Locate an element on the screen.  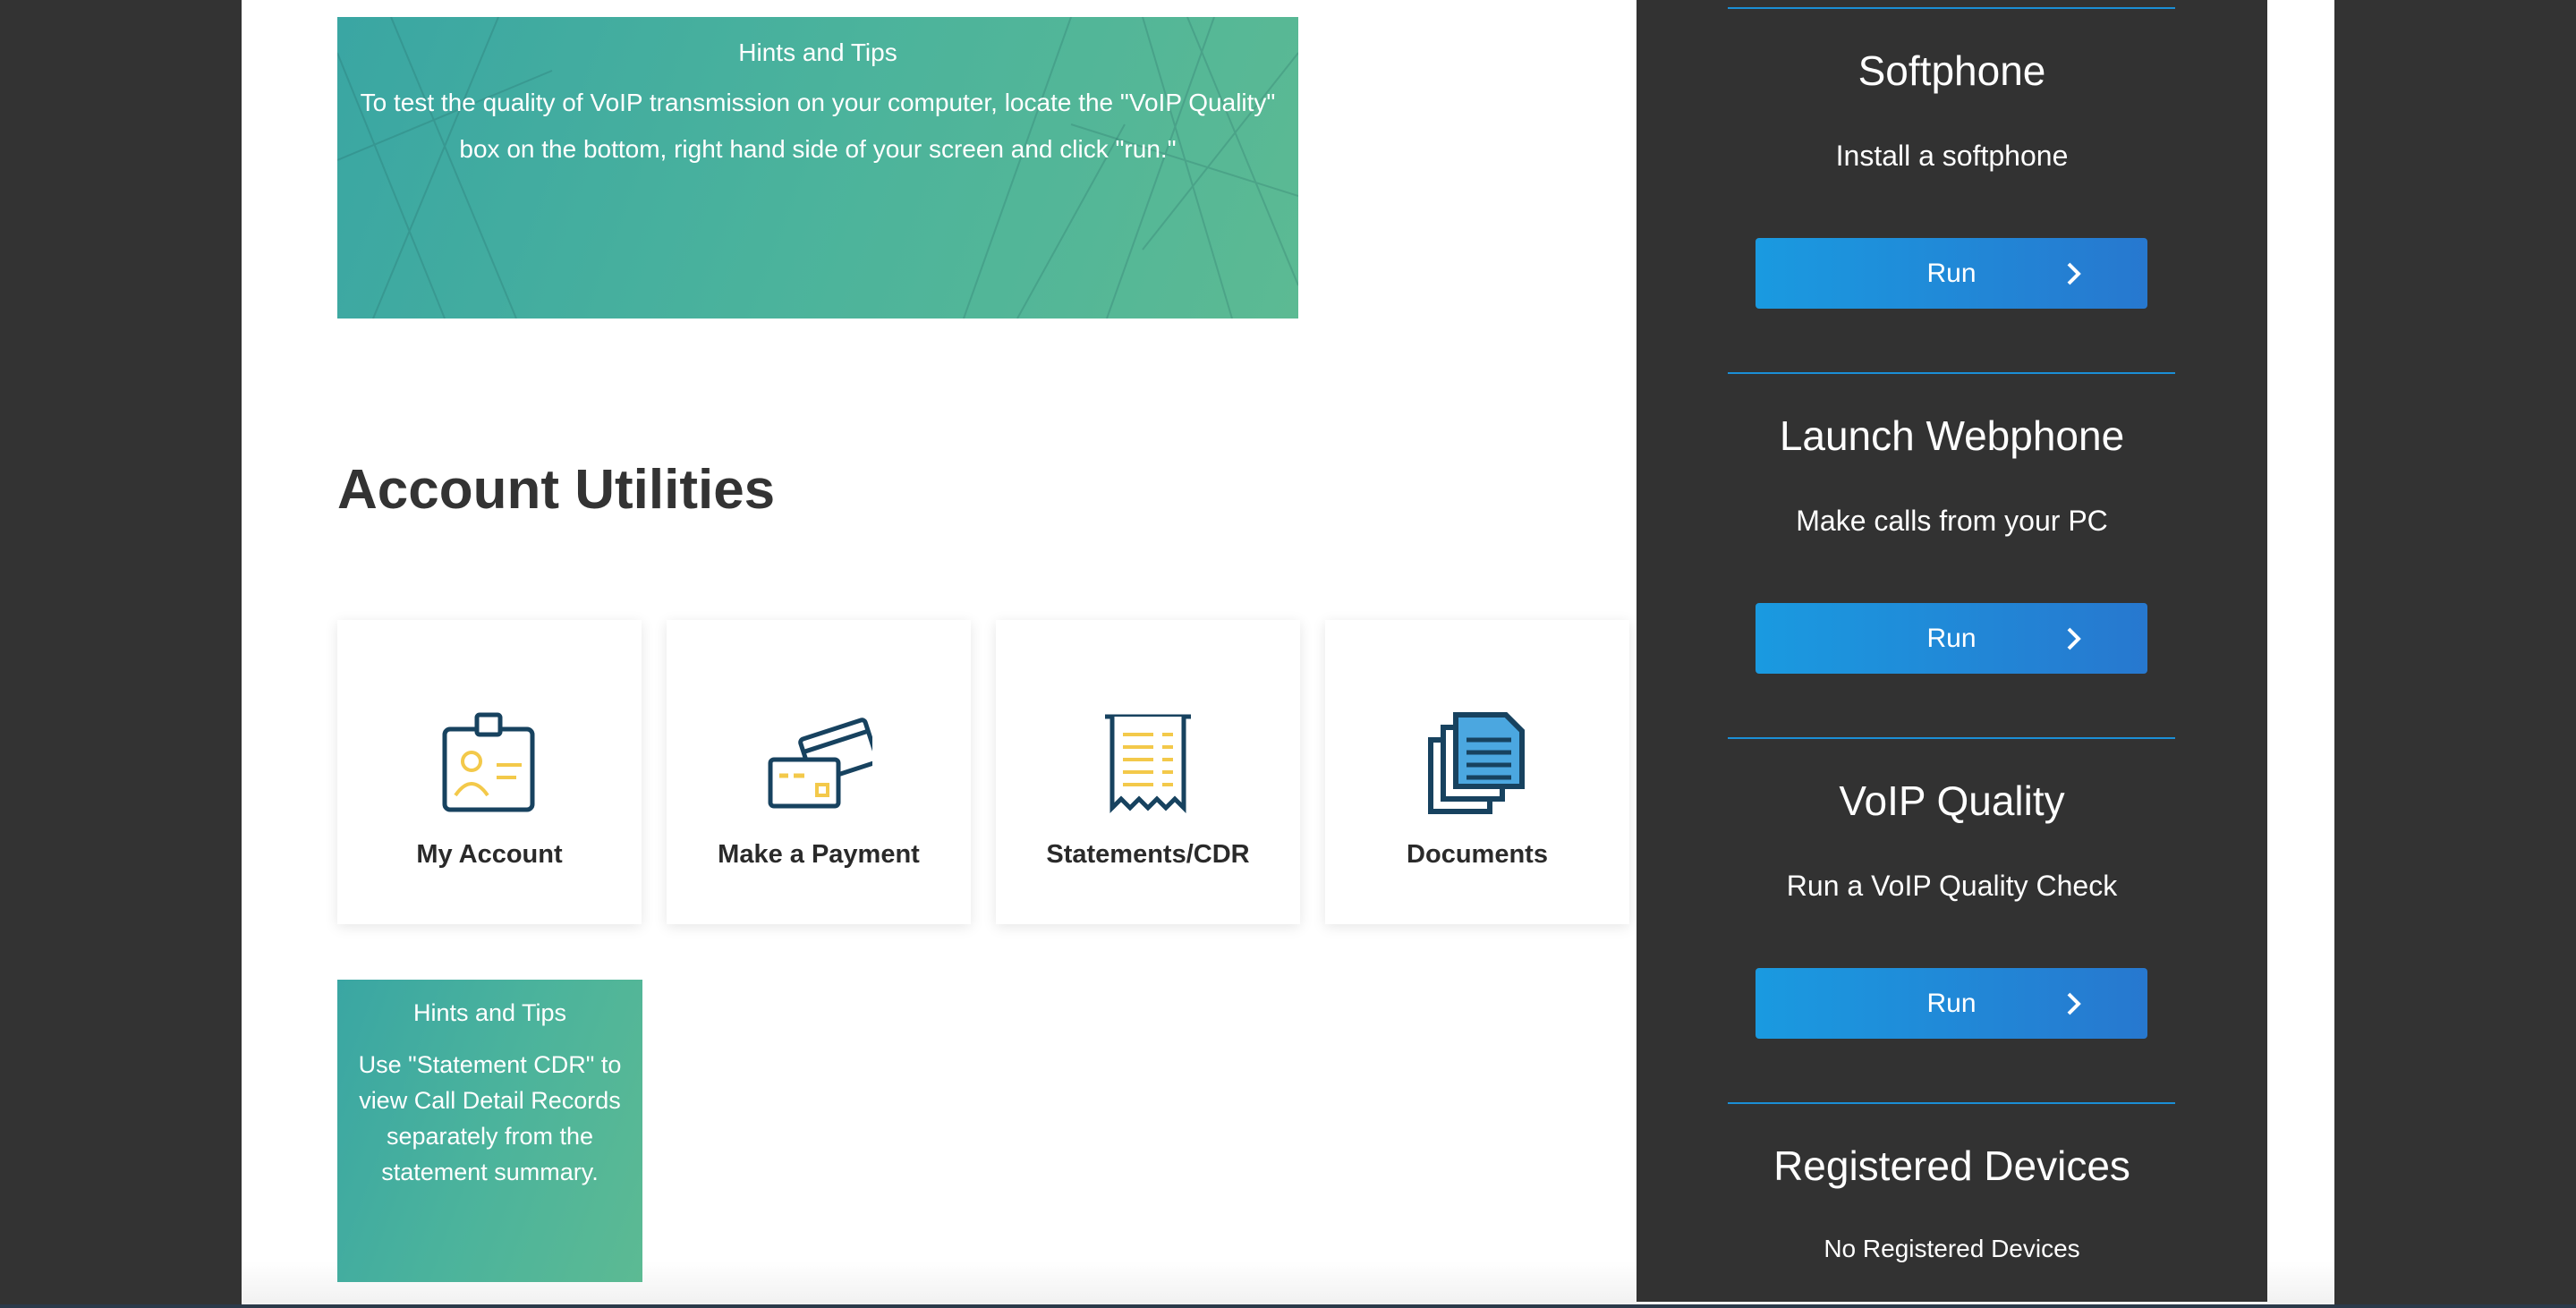
webphone-subtitle: Make calls from your PC is located at coordinates (1952, 521).